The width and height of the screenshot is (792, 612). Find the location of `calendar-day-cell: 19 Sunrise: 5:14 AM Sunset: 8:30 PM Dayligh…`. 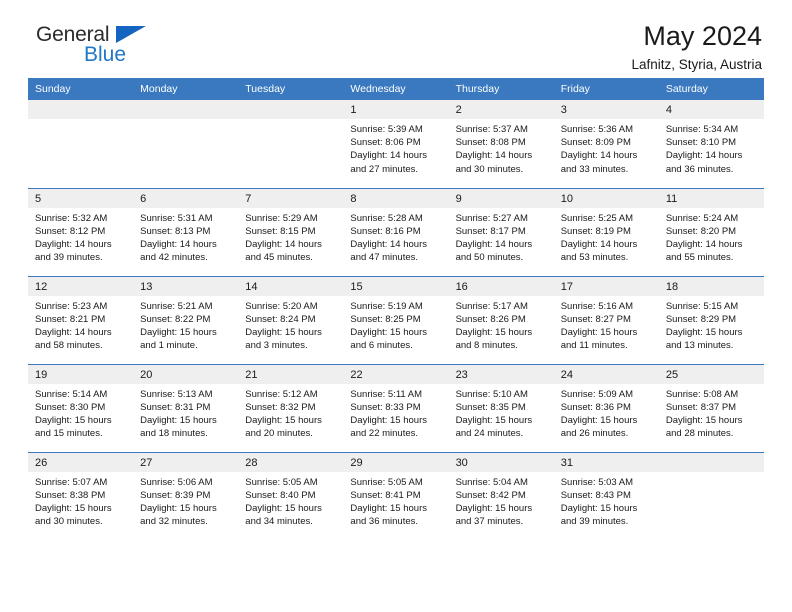

calendar-day-cell: 19 Sunrise: 5:14 AM Sunset: 8:30 PM Dayligh… is located at coordinates (81, 407).